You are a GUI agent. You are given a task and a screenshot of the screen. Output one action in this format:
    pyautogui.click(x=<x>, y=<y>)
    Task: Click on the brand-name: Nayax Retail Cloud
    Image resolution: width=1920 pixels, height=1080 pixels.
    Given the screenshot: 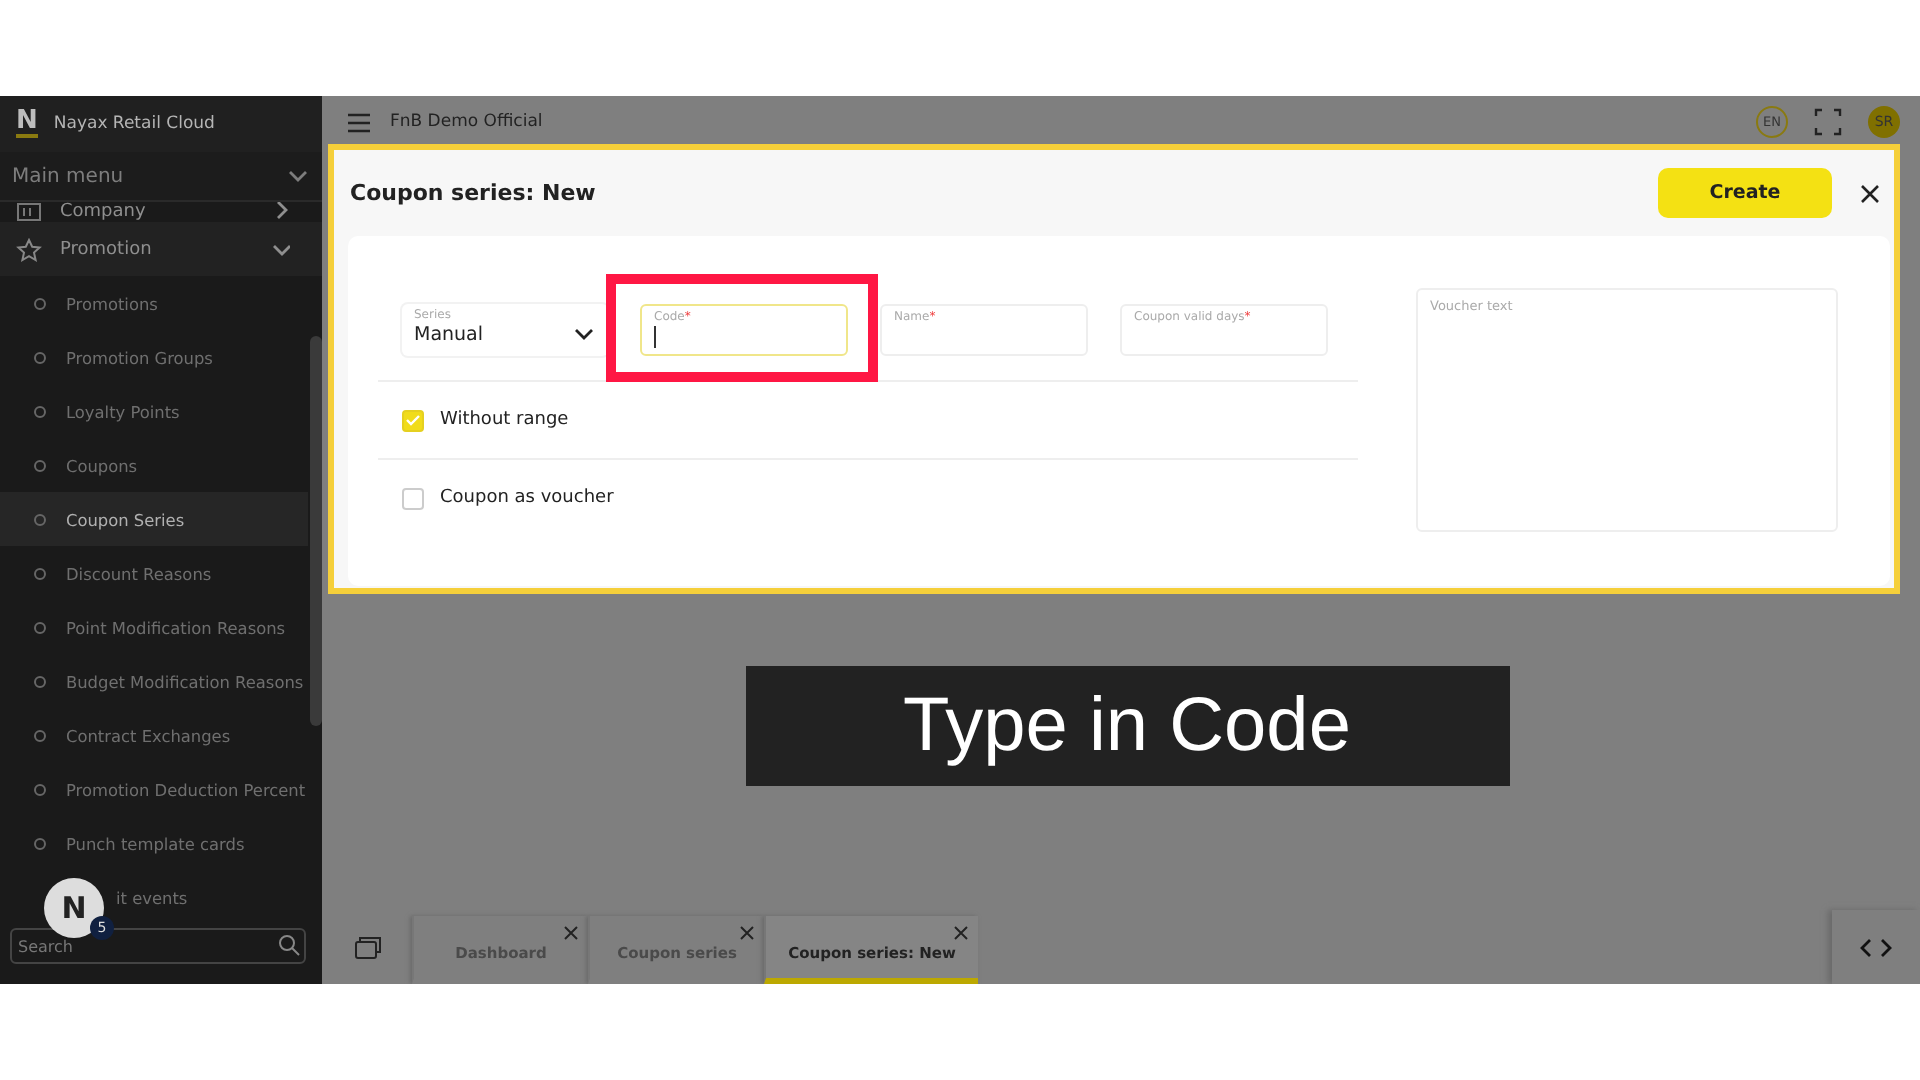 What is the action you would take?
    pyautogui.click(x=134, y=124)
    